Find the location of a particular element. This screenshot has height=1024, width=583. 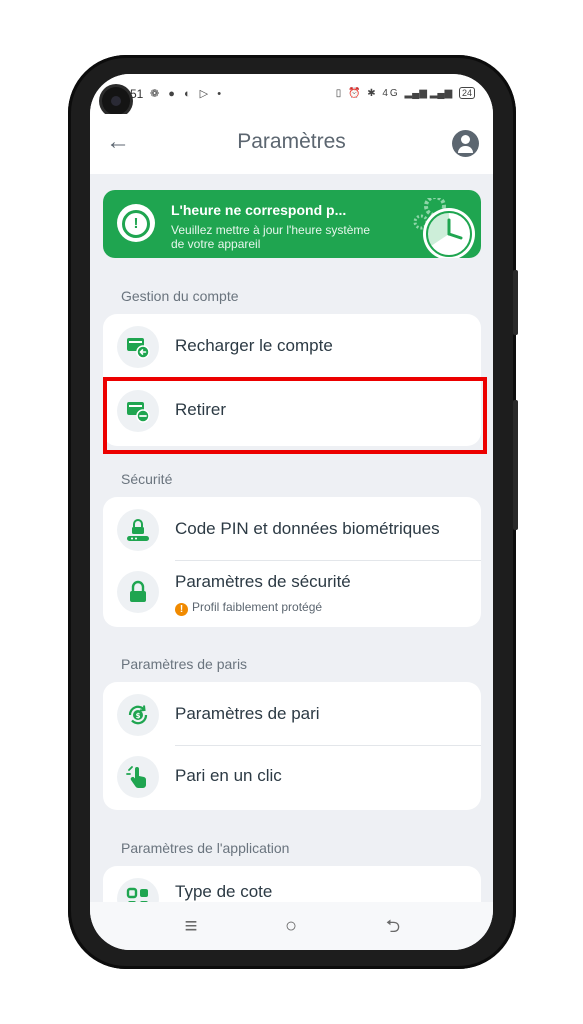

system-nav-bar: ≡ ○ ⮌ is located at coordinates (291, 926).